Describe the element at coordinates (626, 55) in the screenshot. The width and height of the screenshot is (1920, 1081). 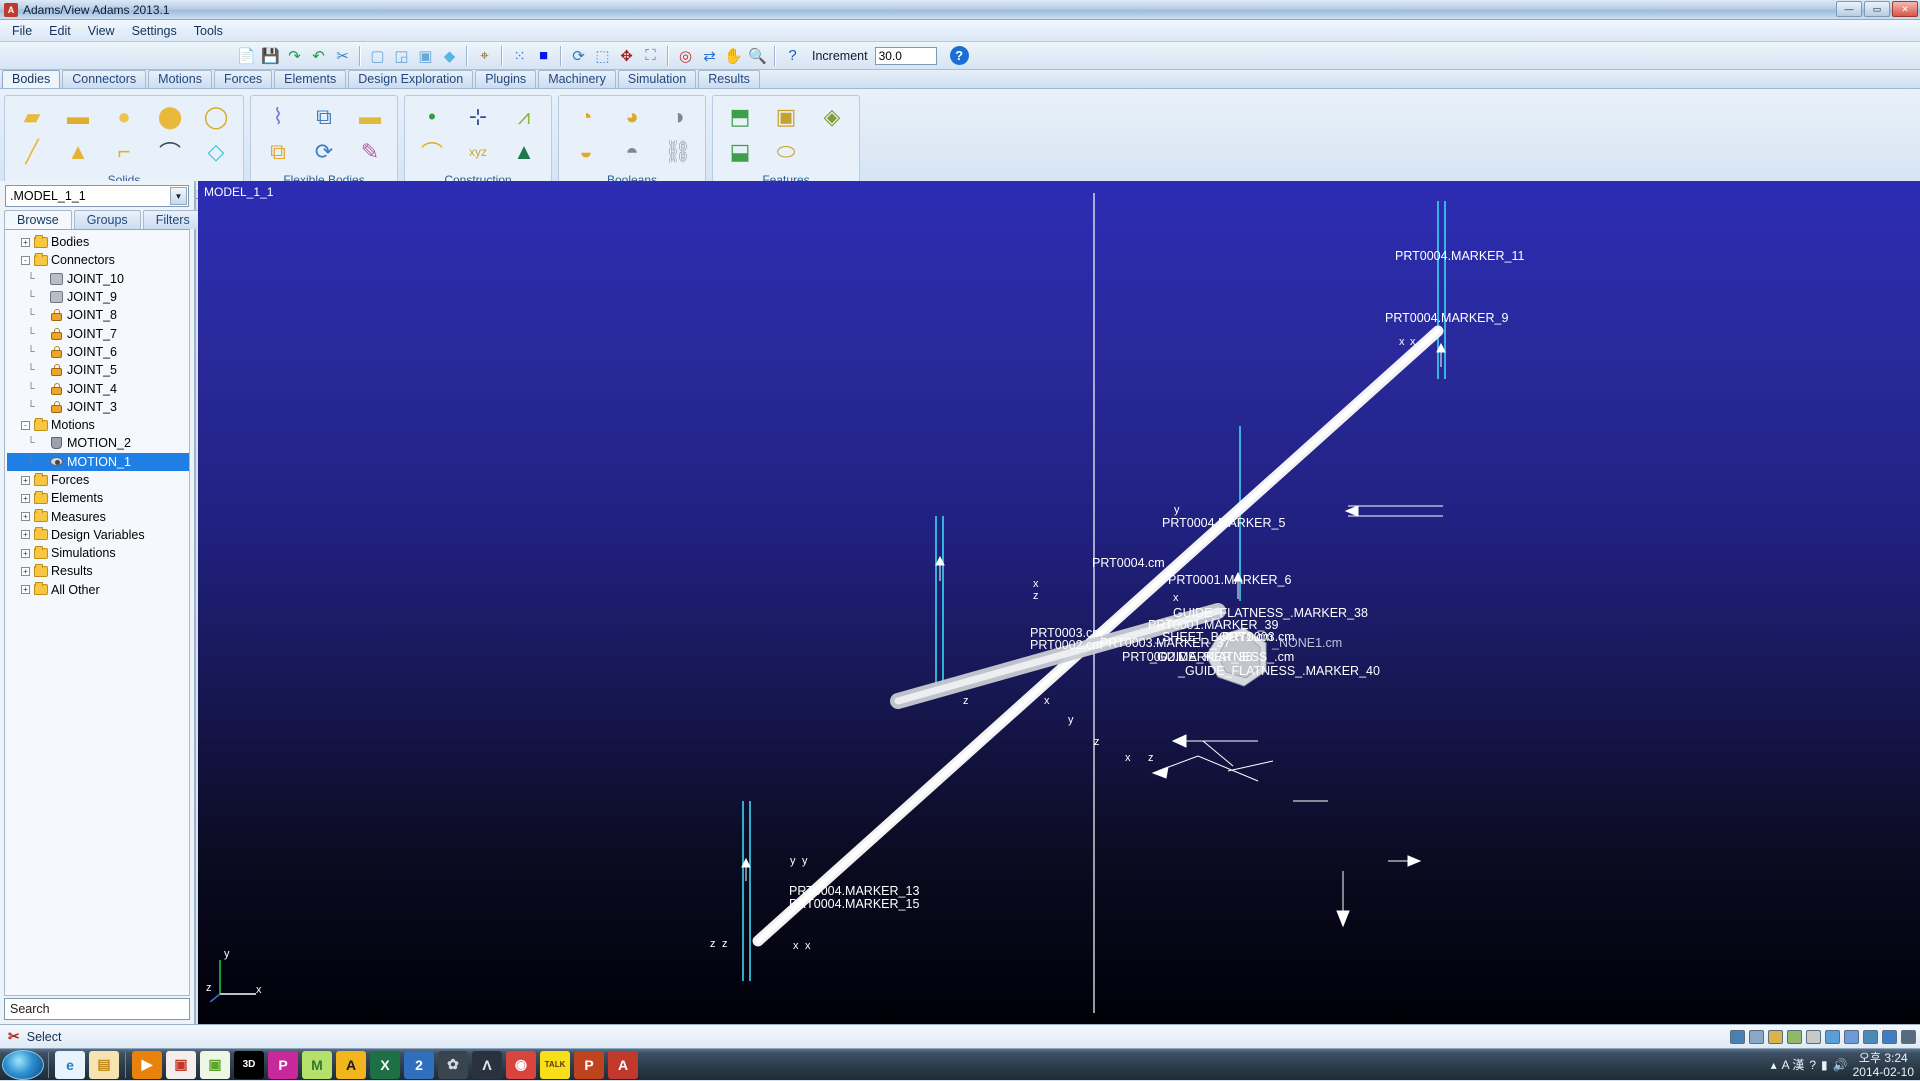
I see `fit-view-icon: ✥` at that location.